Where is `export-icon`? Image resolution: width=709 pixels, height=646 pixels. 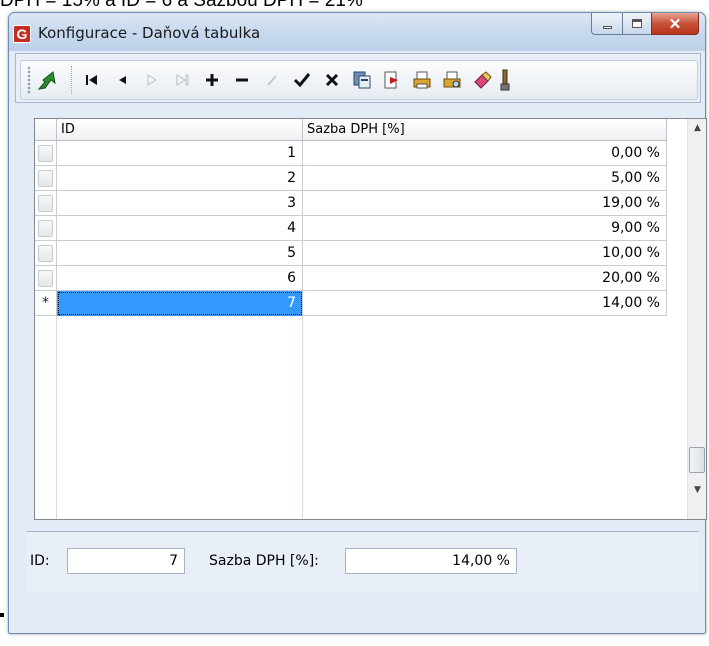
export-icon is located at coordinates (391, 80).